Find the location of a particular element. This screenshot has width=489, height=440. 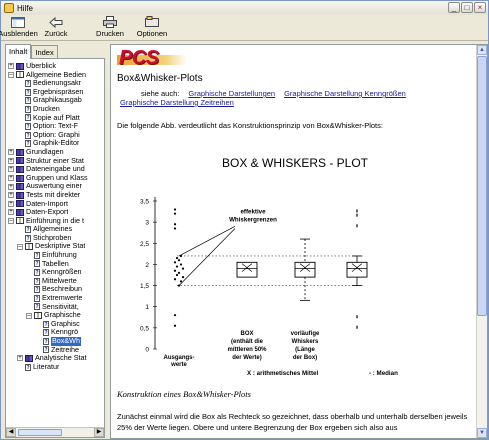

tree-item: + Grundlagen is located at coordinates (55, 152).